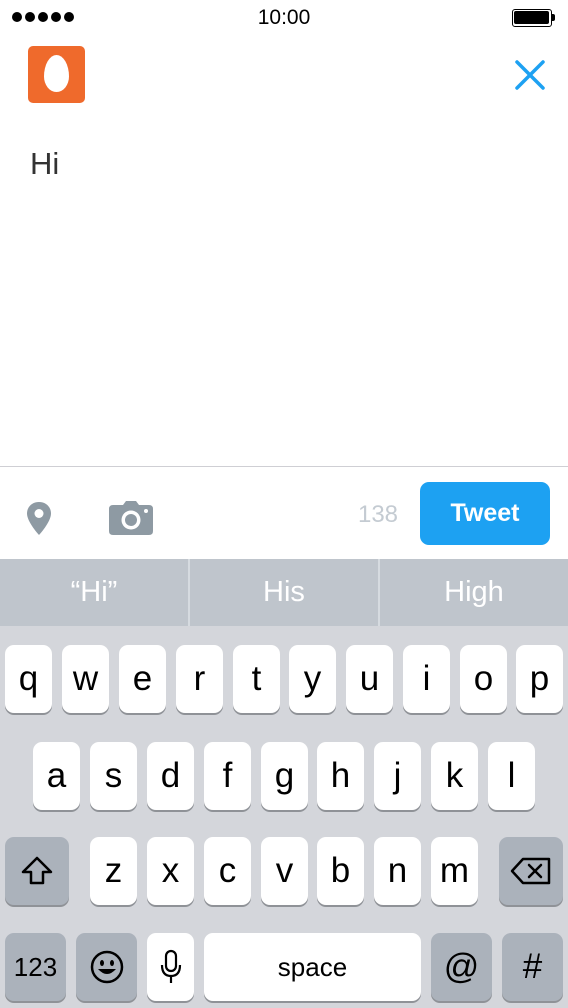 Image resolution: width=568 pixels, height=1008 pixels. What do you see at coordinates (199, 679) in the screenshot?
I see `key-r: r` at bounding box center [199, 679].